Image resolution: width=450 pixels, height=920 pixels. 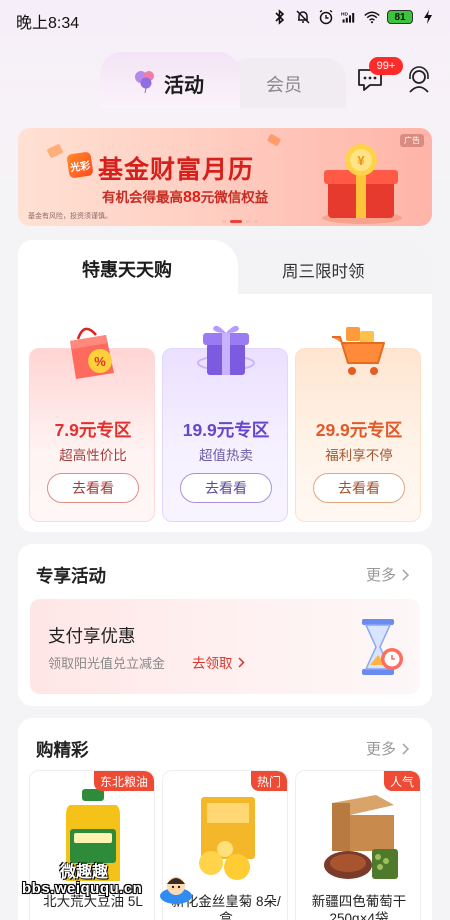 I want to click on deal-tile-title: 19.9元专区, so click(x=226, y=430).